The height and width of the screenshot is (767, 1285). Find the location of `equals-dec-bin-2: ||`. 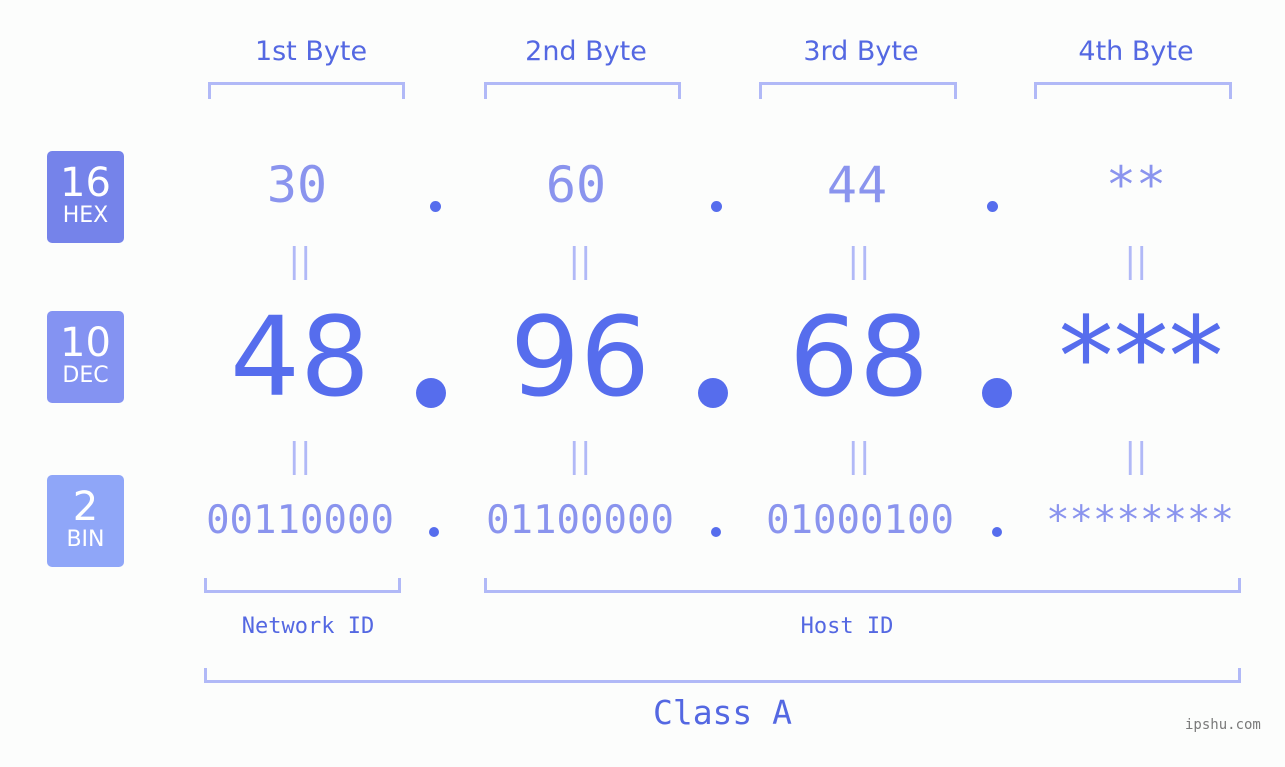

equals-dec-bin-2: || is located at coordinates (580, 456).